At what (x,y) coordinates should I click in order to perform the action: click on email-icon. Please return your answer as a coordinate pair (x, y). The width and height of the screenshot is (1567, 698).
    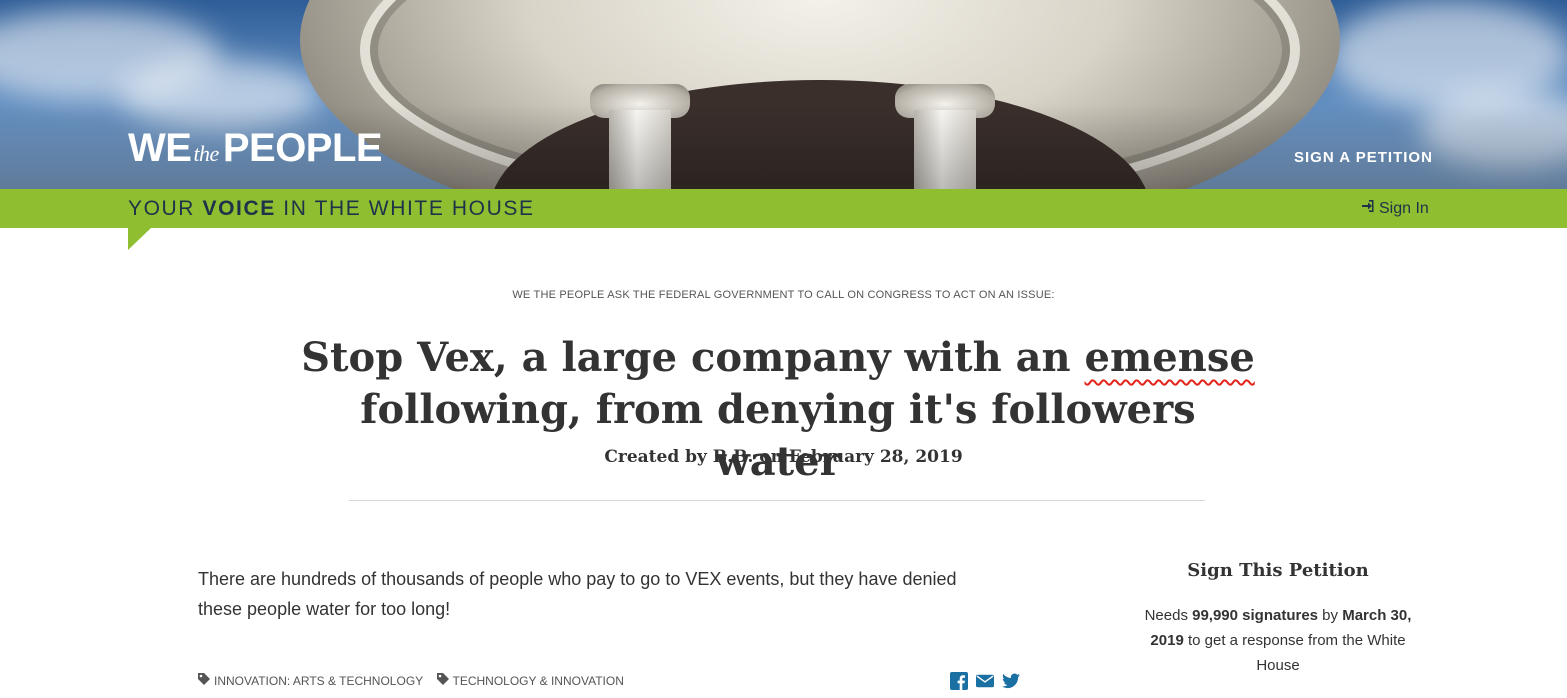
    Looking at the image, I should click on (985, 681).